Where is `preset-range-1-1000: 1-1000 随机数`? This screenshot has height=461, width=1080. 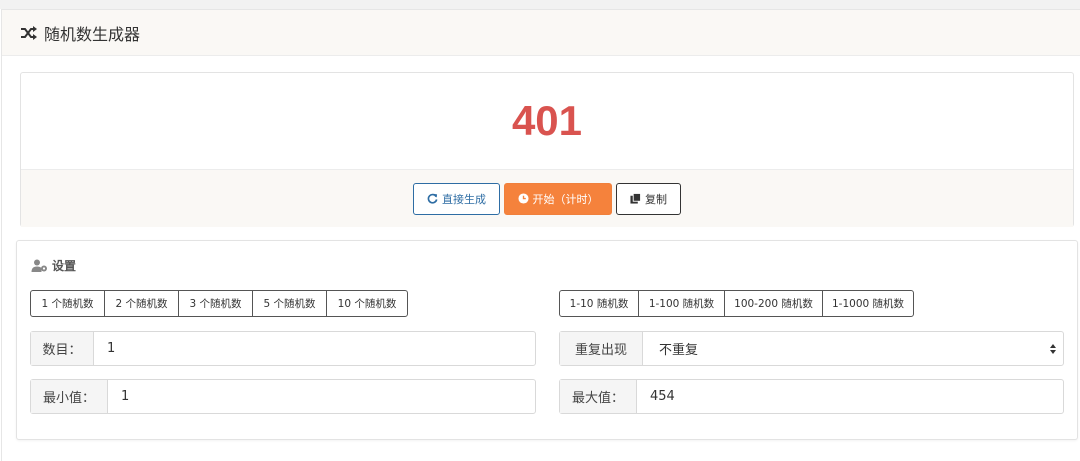
preset-range-1-1000: 1-1000 随机数 is located at coordinates (868, 303).